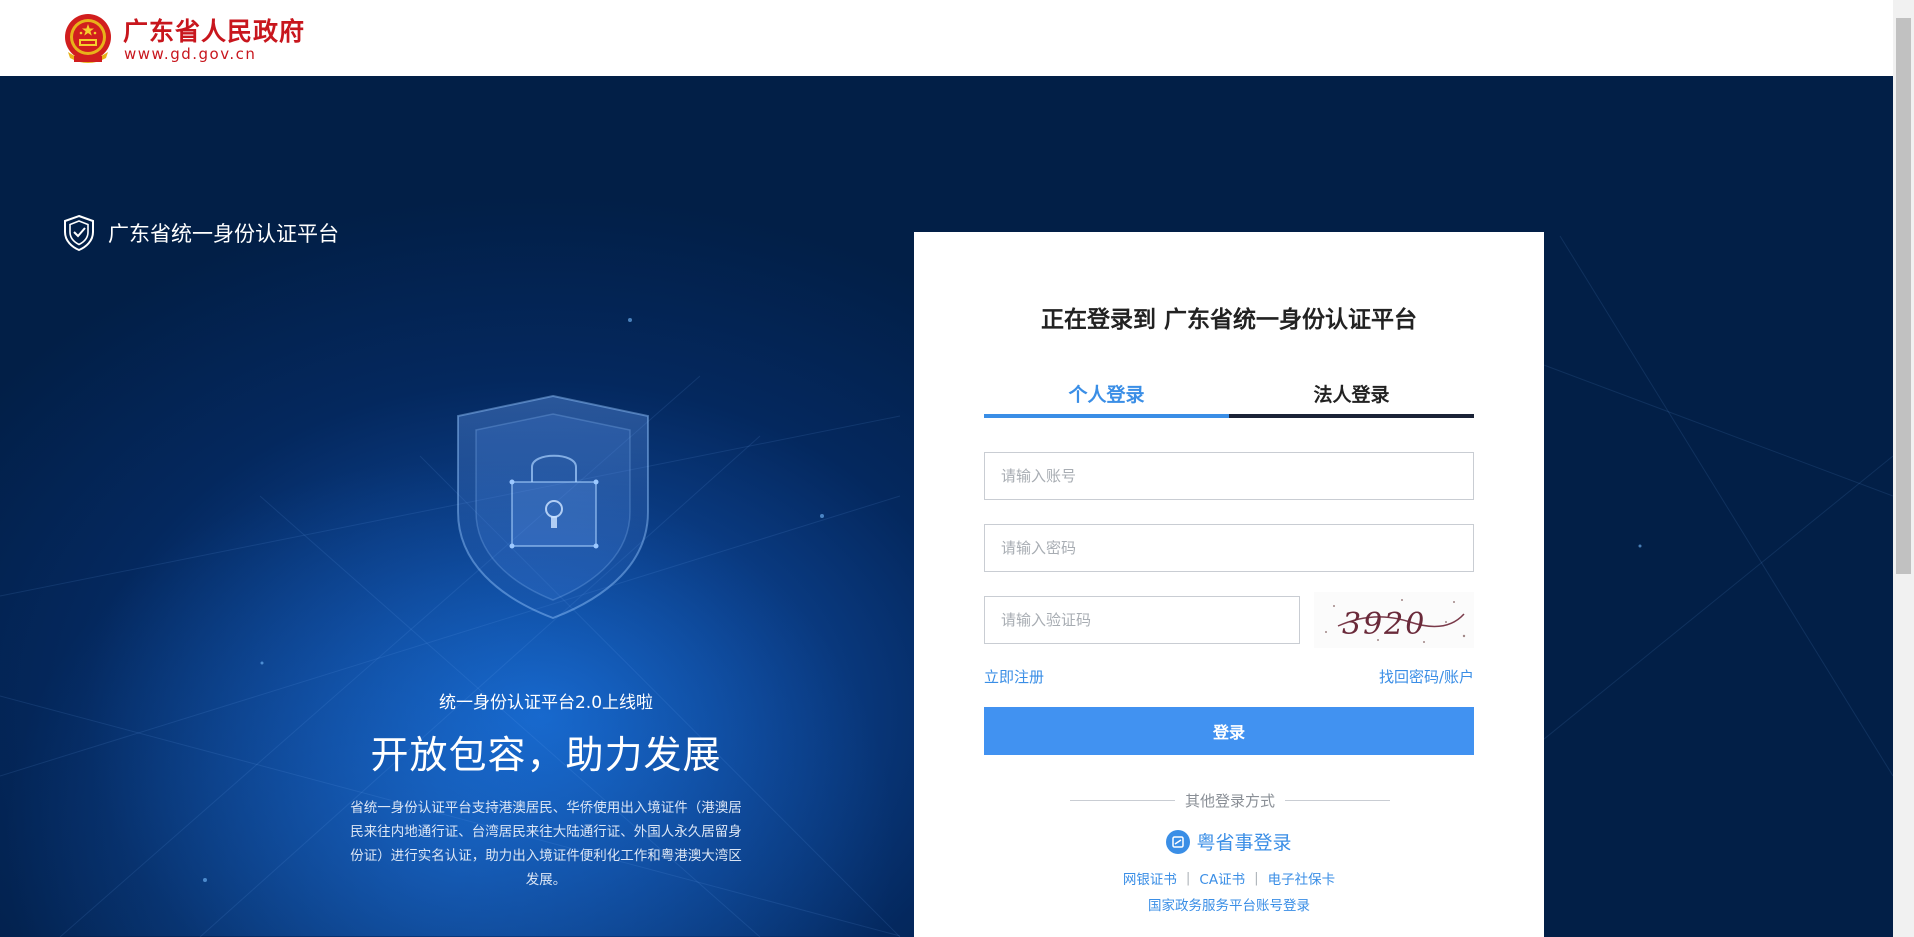 The height and width of the screenshot is (937, 1914). What do you see at coordinates (1903, 296) in the screenshot?
I see `scrollbar-thumb` at bounding box center [1903, 296].